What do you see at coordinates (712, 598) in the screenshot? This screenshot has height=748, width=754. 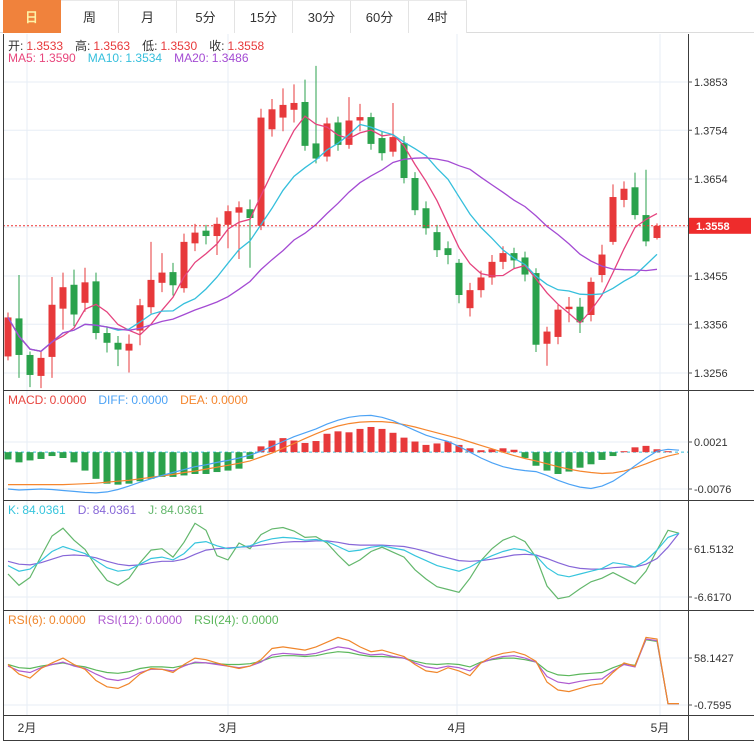 I see `axis-tick-label: -6.6170` at bounding box center [712, 598].